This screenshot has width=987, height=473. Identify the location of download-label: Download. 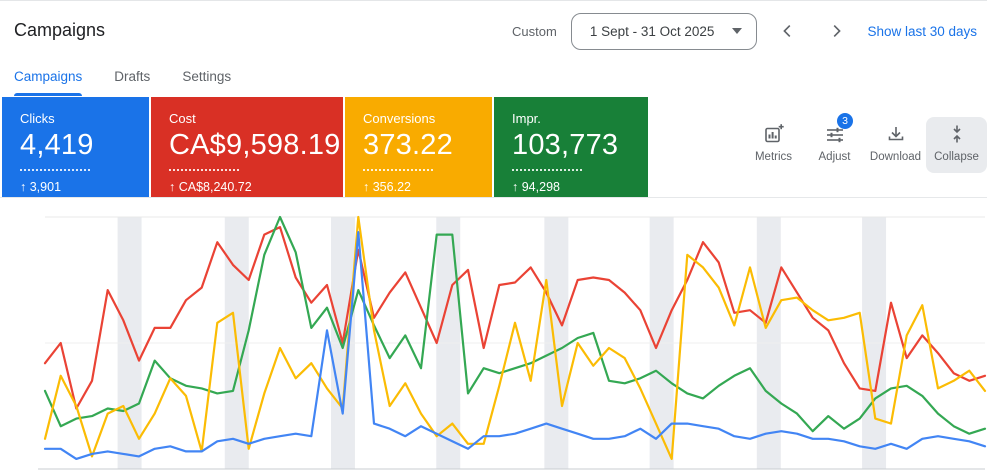
(895, 157).